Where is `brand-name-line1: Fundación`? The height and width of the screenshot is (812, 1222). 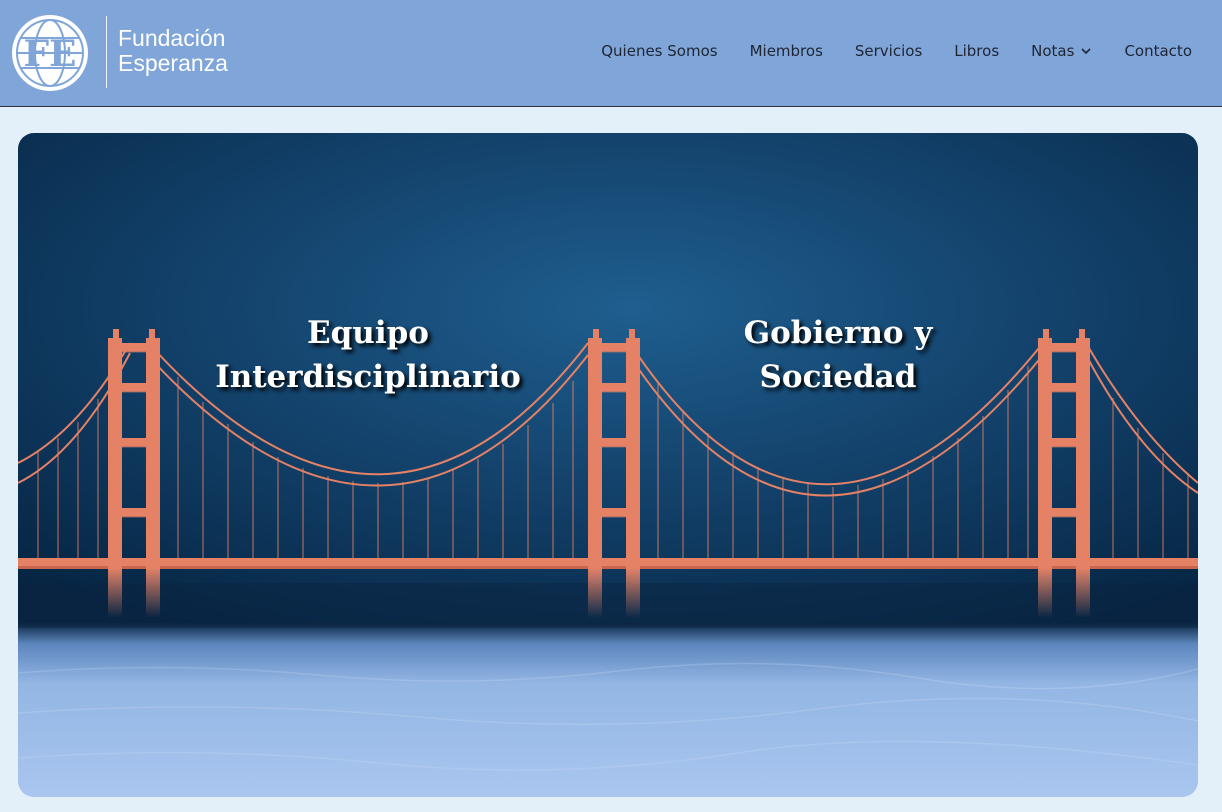
brand-name-line1: Fundación is located at coordinates (172, 38).